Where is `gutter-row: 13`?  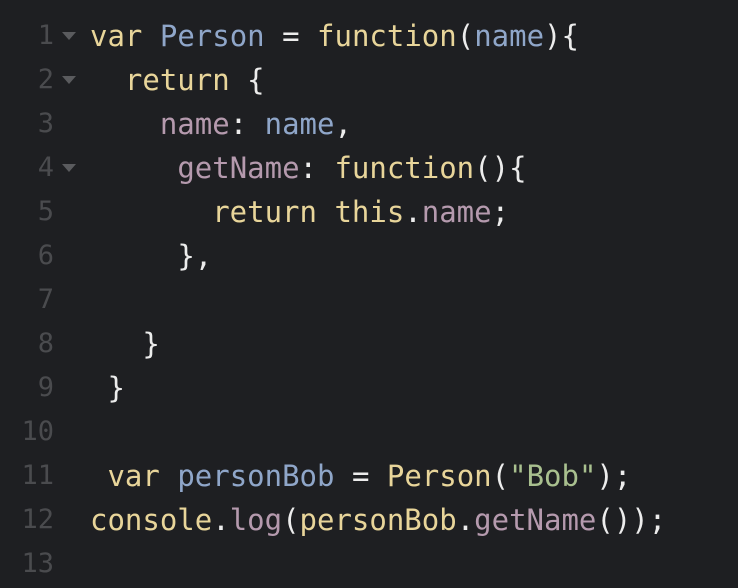 gutter-row: 13 is located at coordinates (41, 564).